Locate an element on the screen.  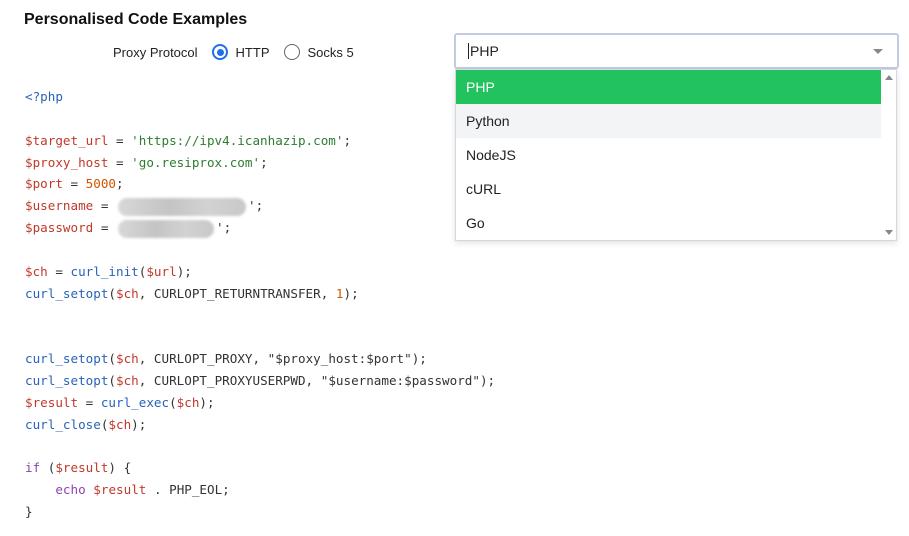
code-line: $port = 5000; is located at coordinates (260, 184).